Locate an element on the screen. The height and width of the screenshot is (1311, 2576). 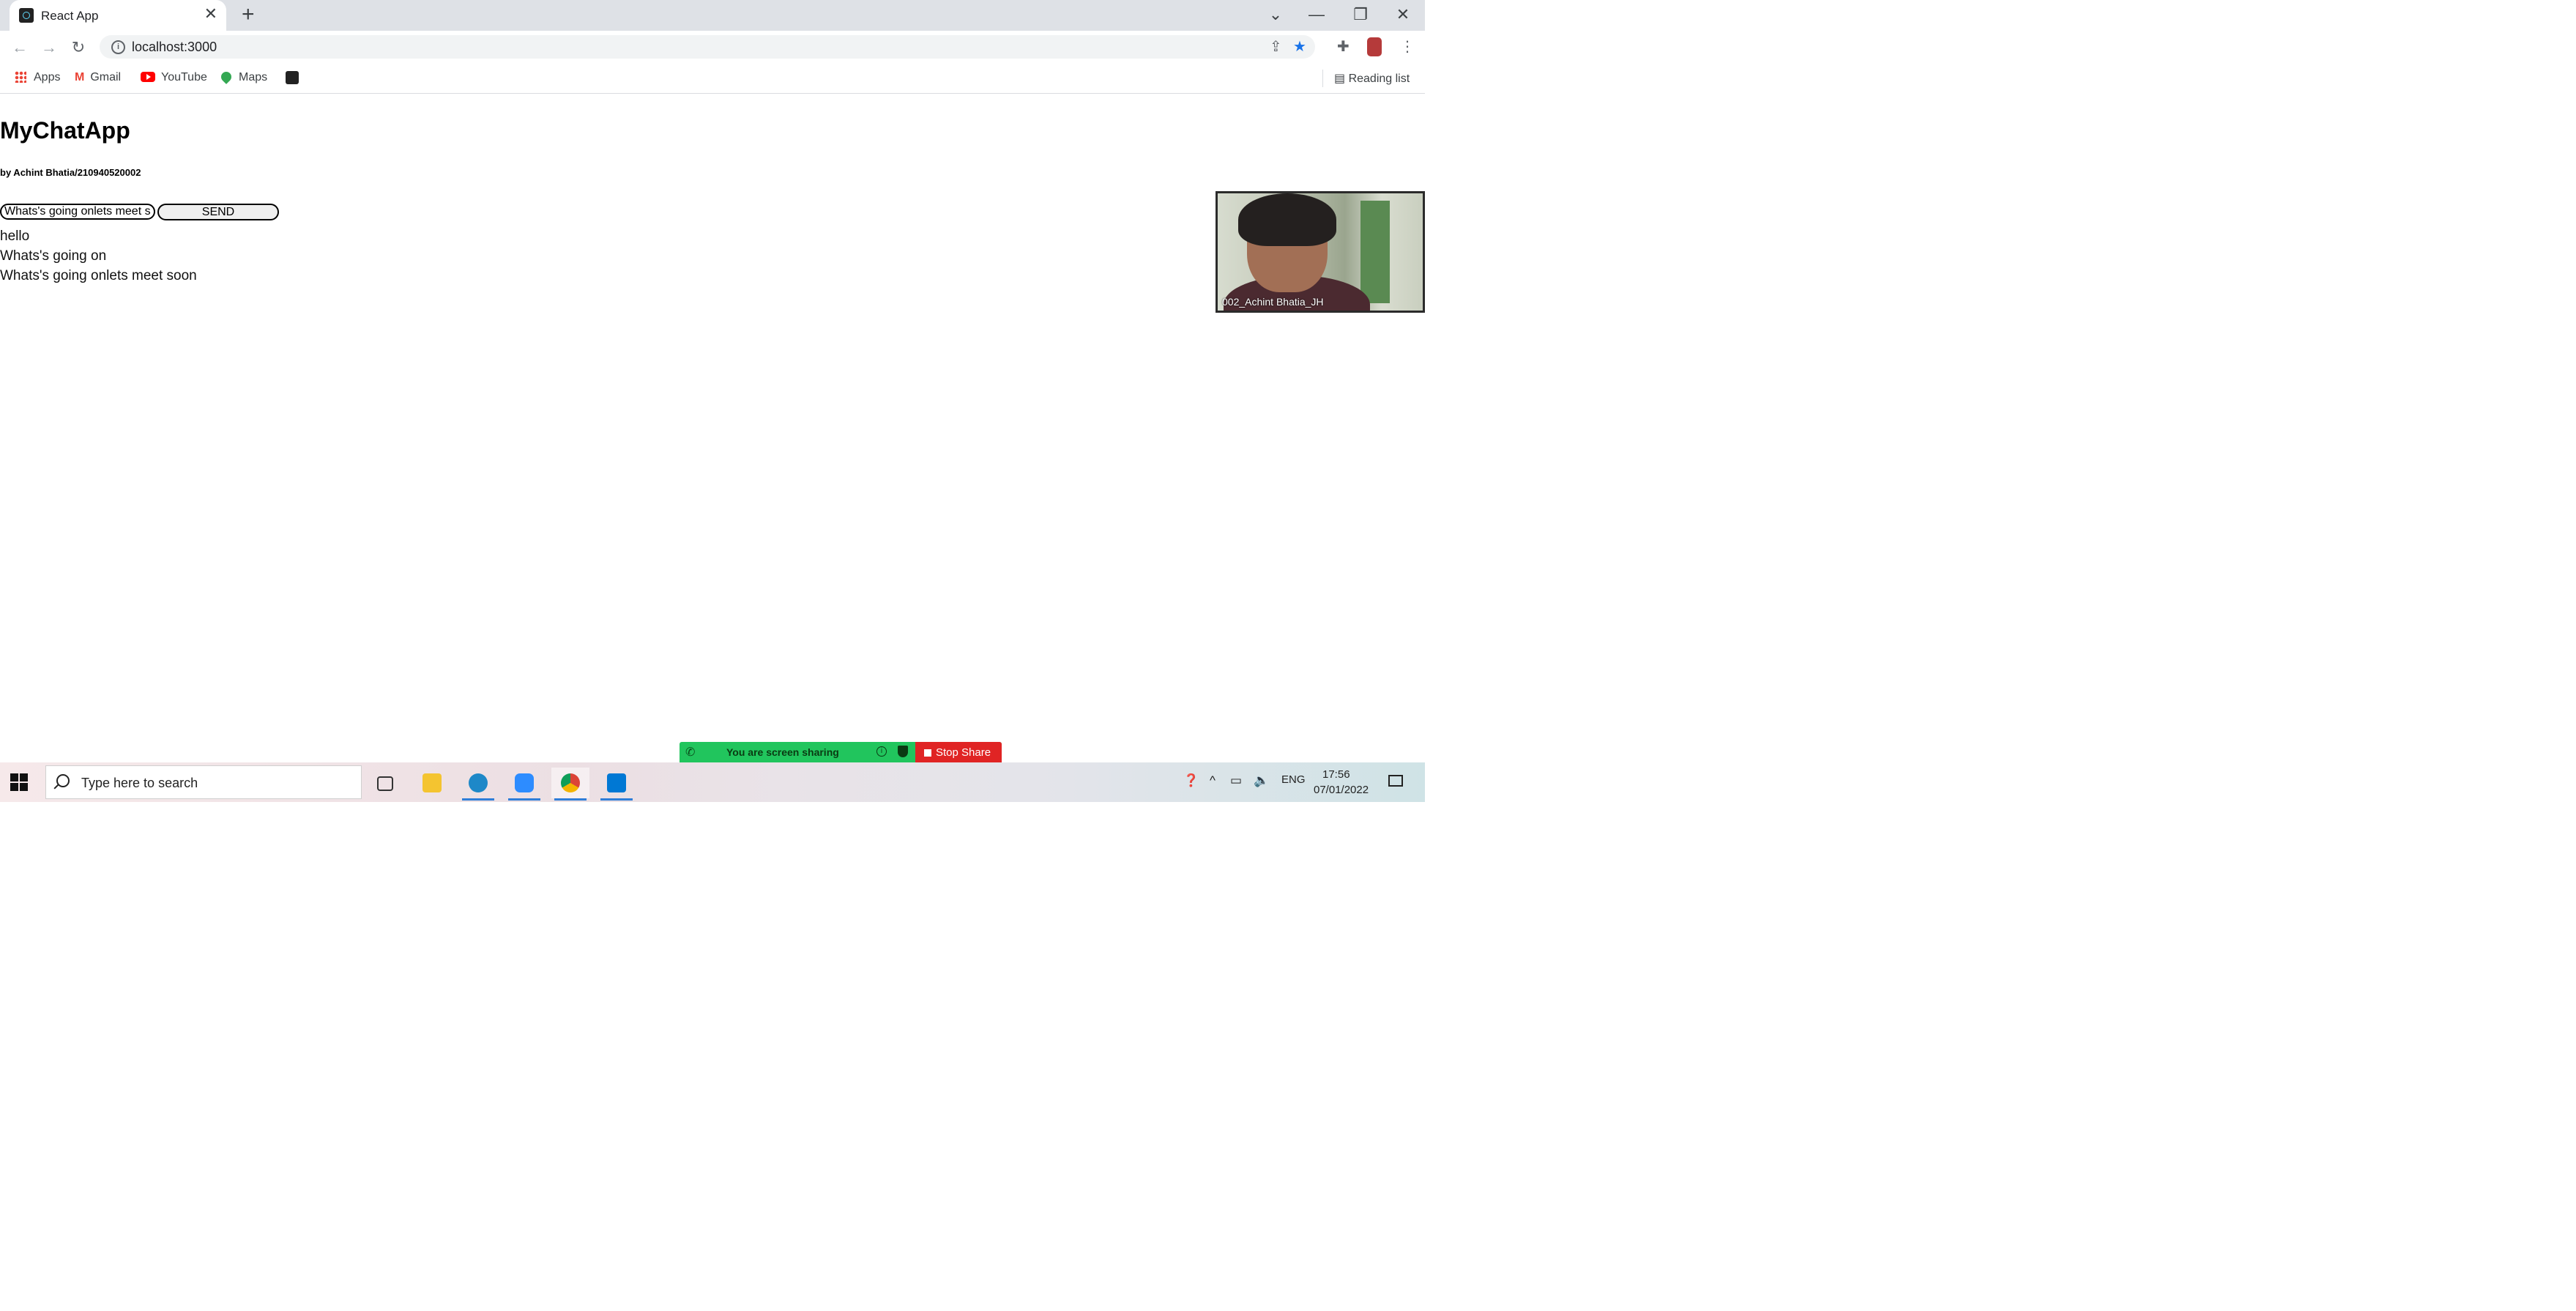
notification-icon is located at coordinates (1395, 781).